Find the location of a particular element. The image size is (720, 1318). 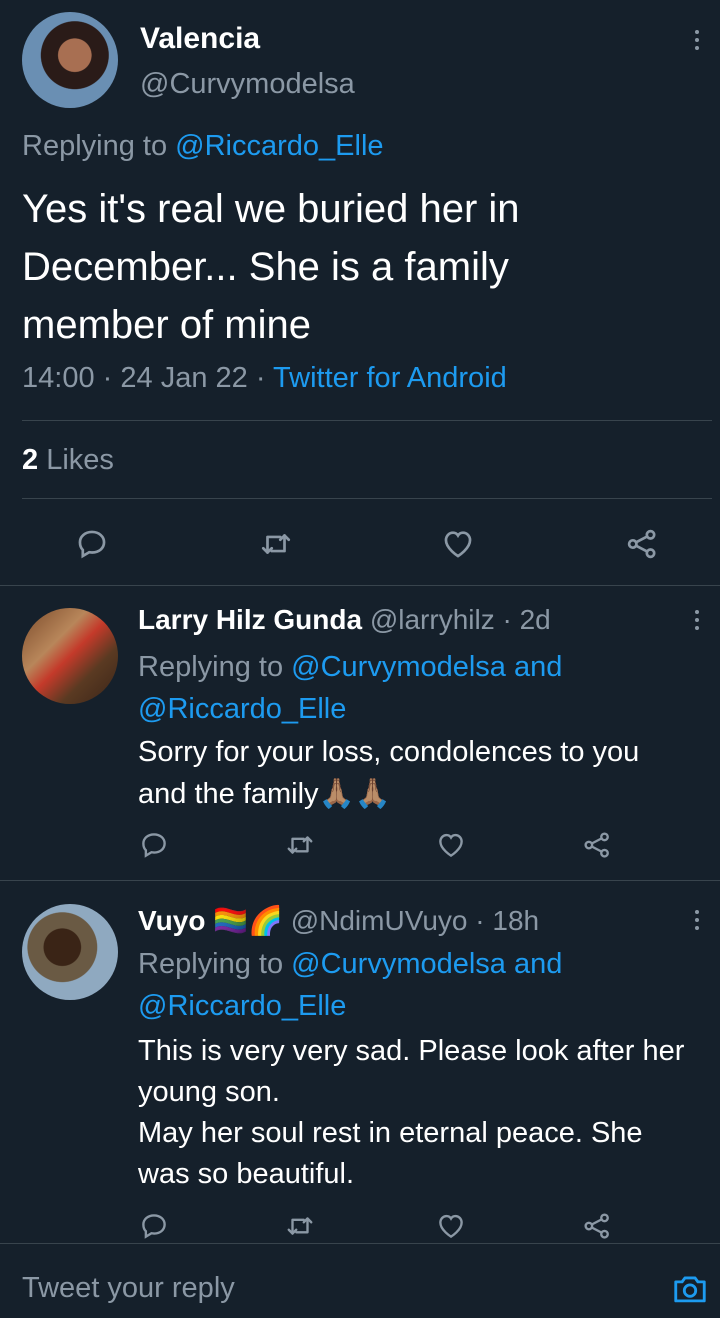

reply-header: Vuyo 🏳️‍🌈🌈 @NdimUVuyo · 18h is located at coordinates (338, 920).